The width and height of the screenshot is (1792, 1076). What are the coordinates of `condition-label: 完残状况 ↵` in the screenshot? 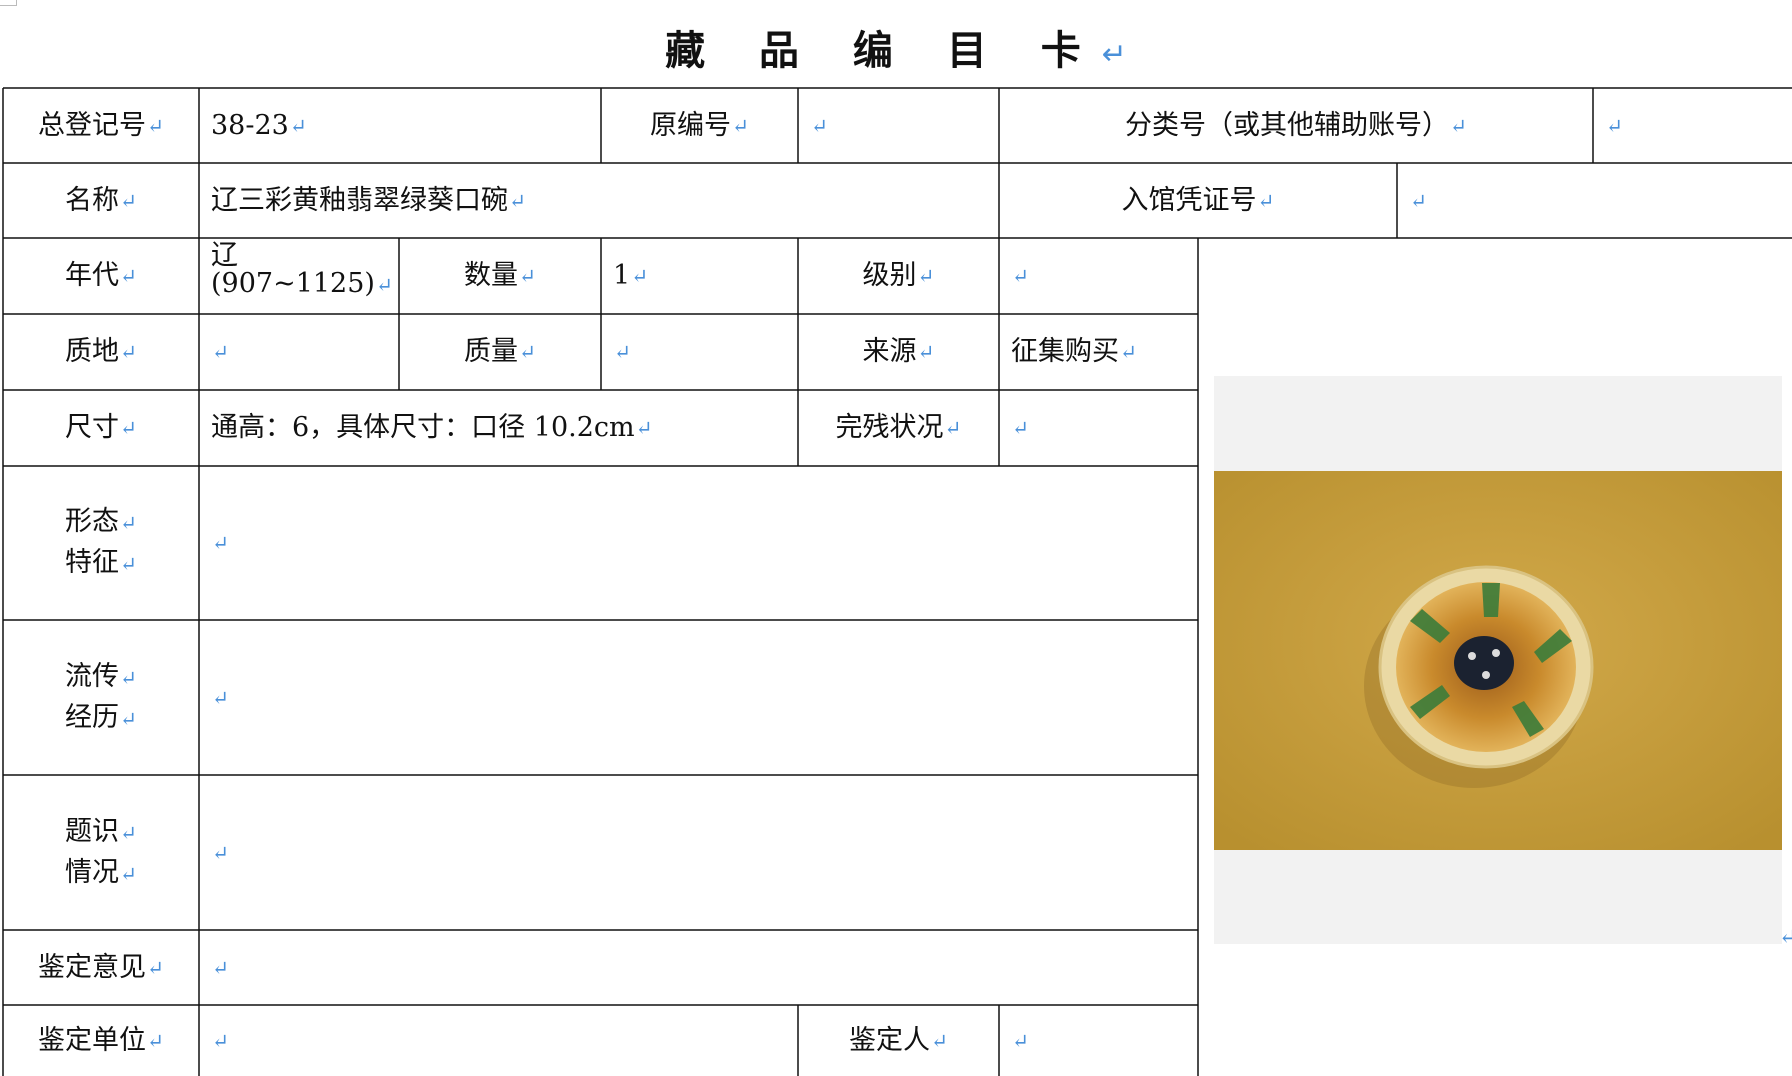 It's located at (898, 427).